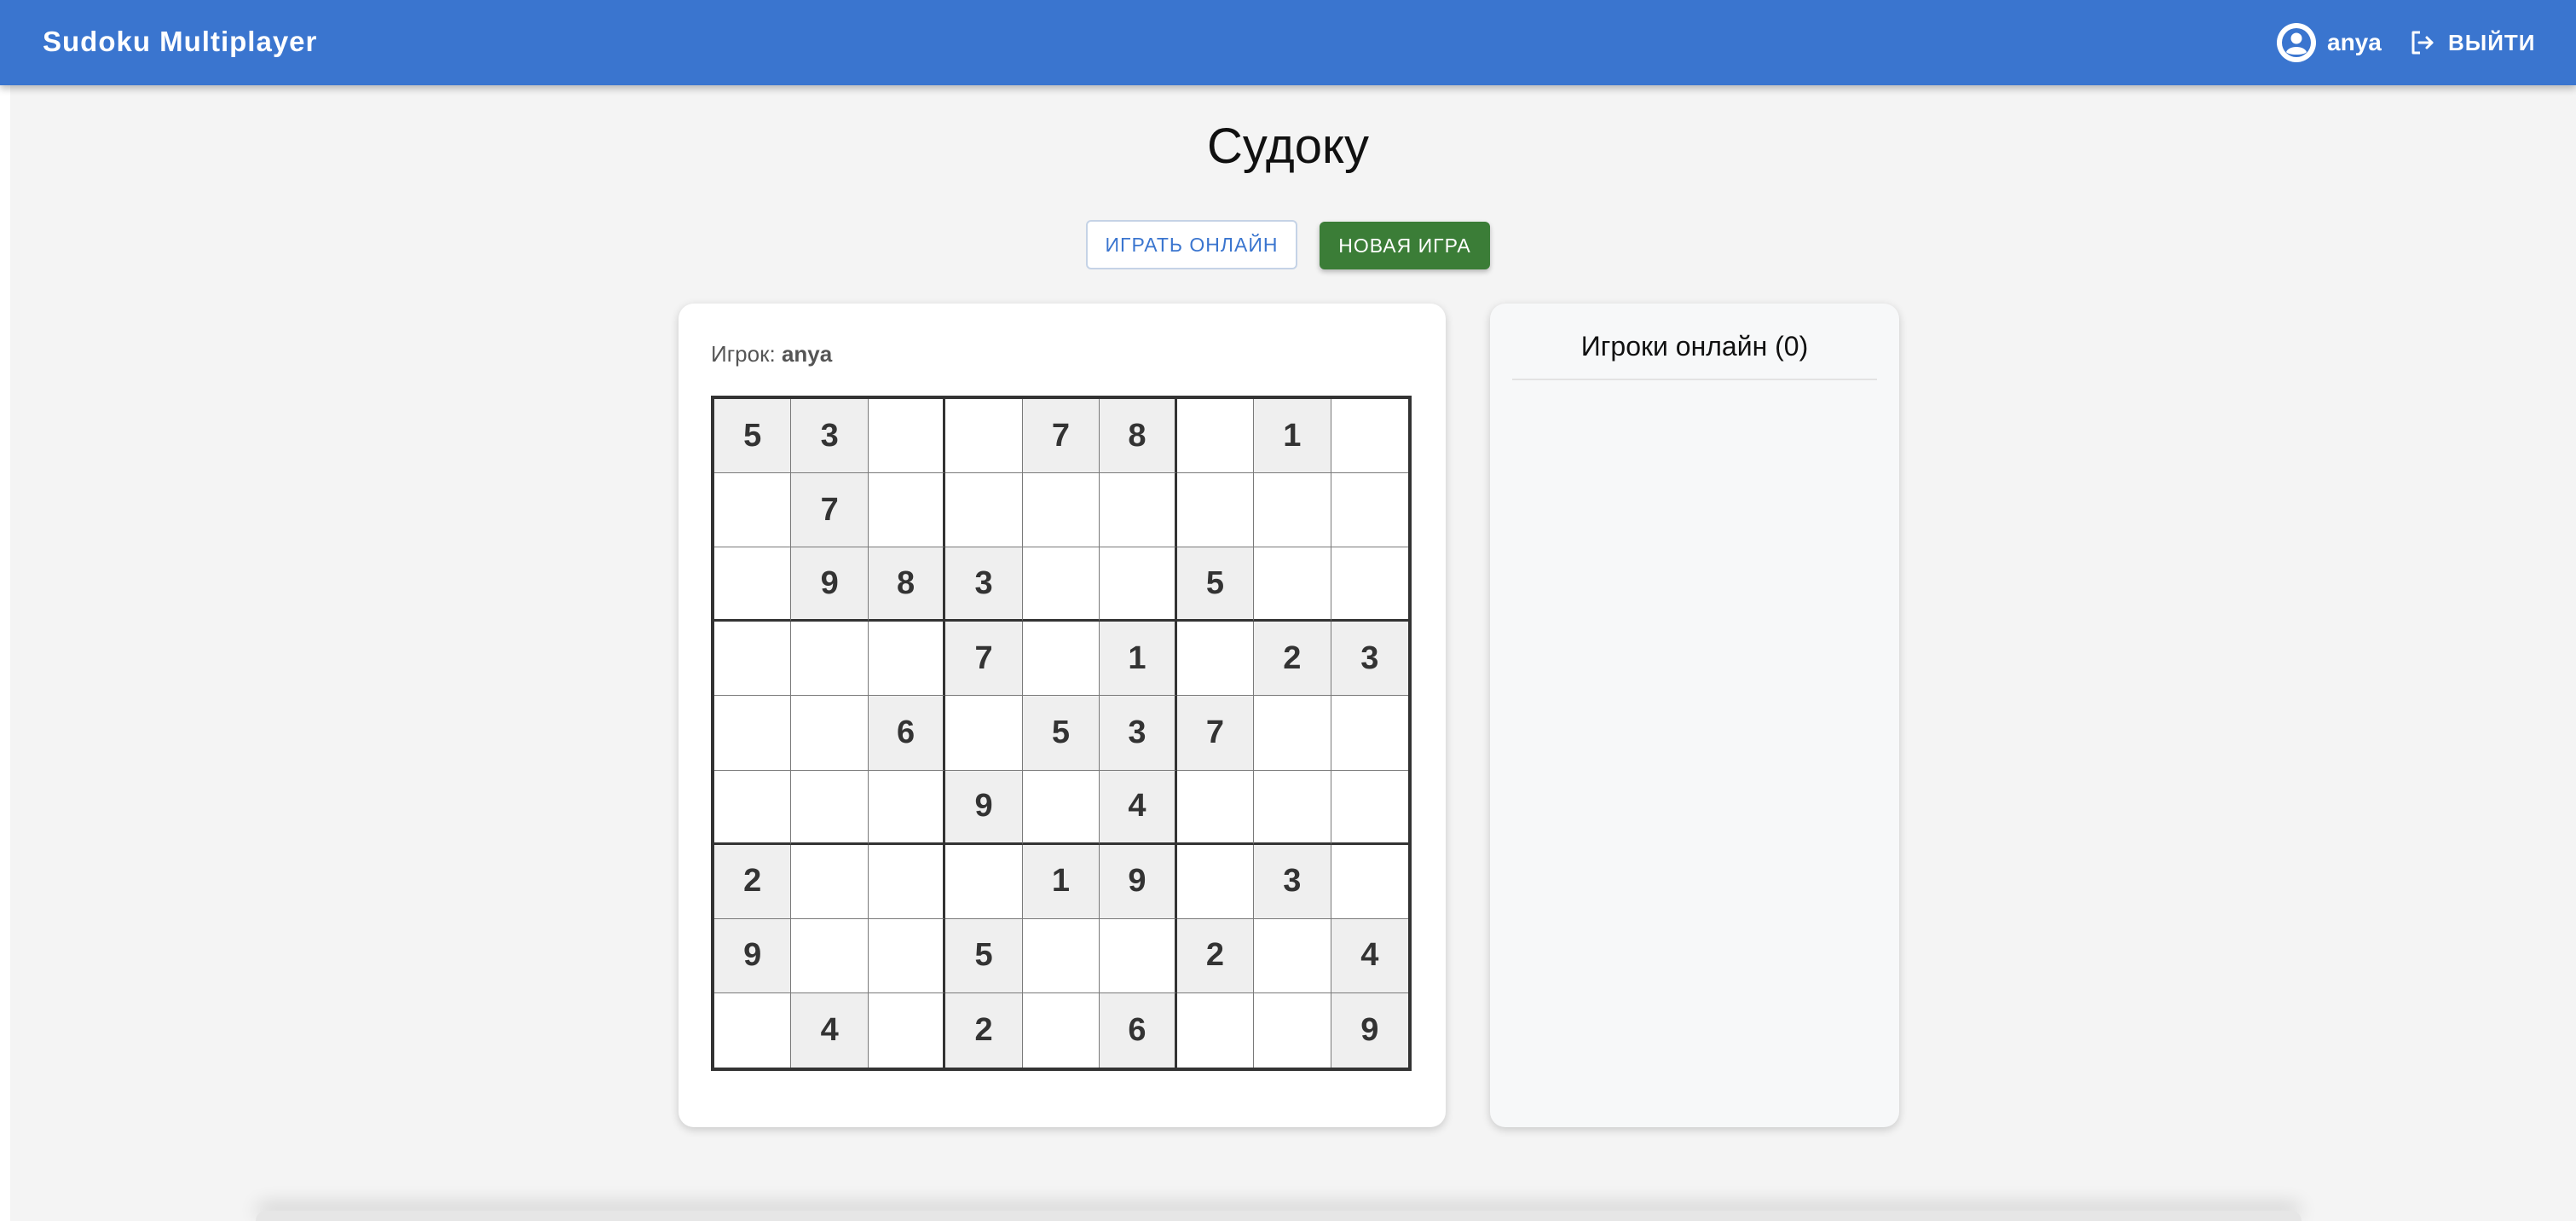 Image resolution: width=2576 pixels, height=1221 pixels. What do you see at coordinates (2296, 42) in the screenshot?
I see `account-circle-icon` at bounding box center [2296, 42].